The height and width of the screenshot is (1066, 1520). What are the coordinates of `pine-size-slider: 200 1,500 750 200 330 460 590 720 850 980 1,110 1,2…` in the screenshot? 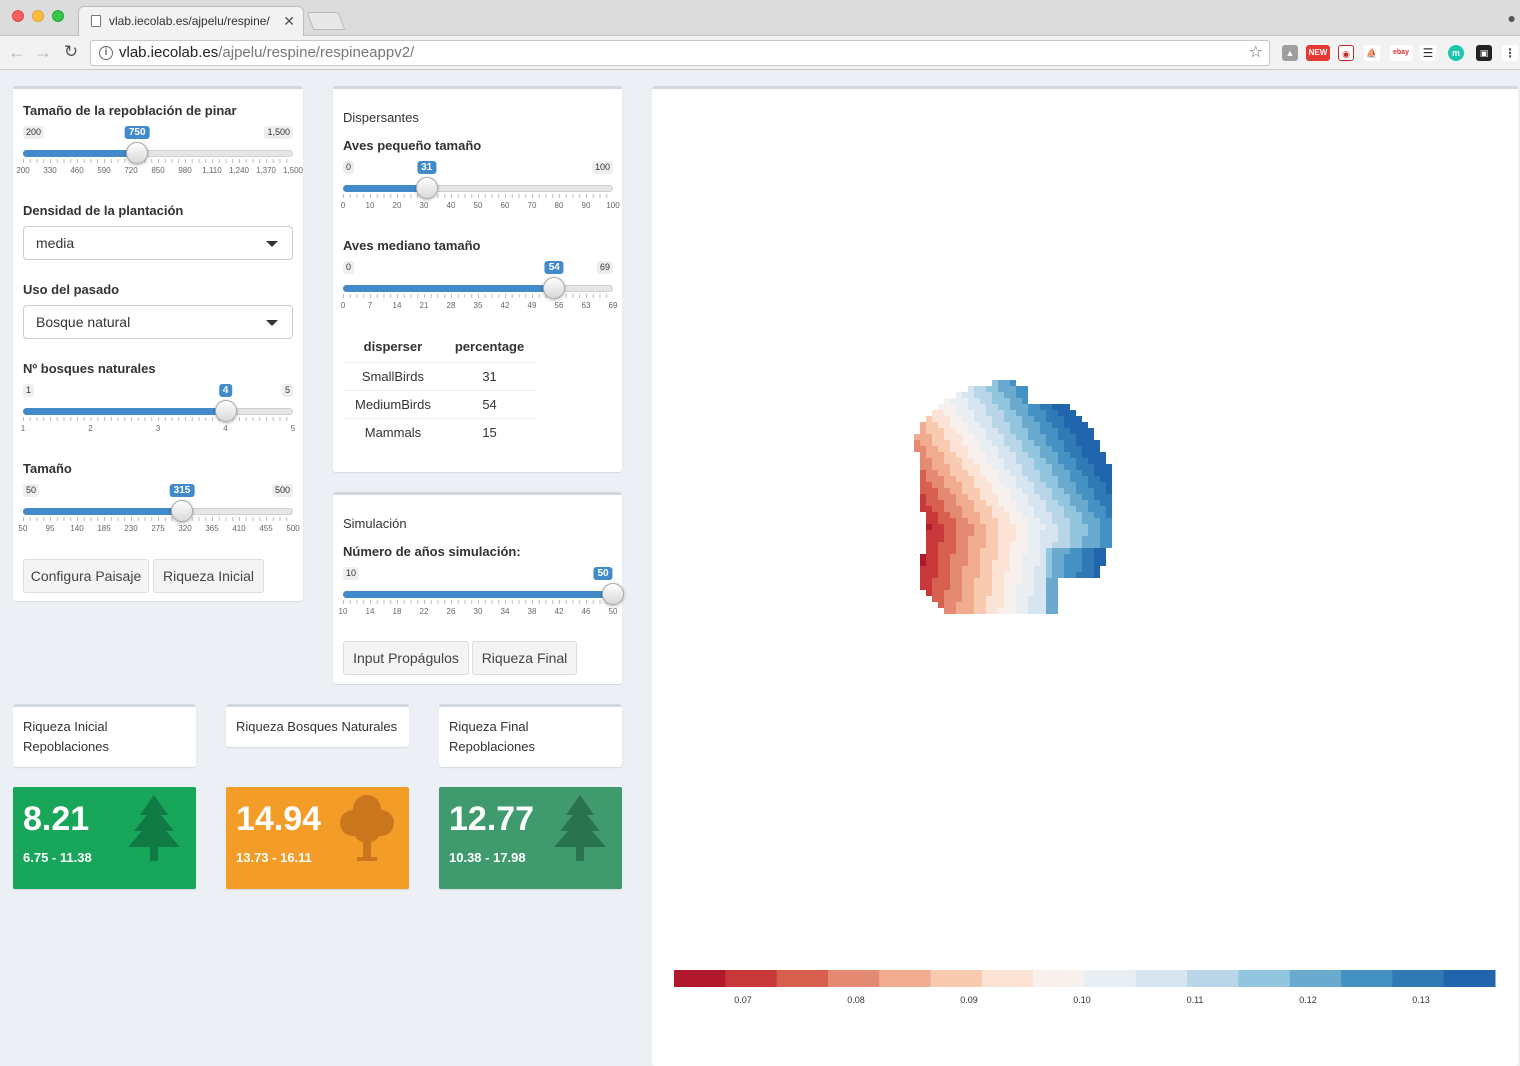 It's located at (159, 151).